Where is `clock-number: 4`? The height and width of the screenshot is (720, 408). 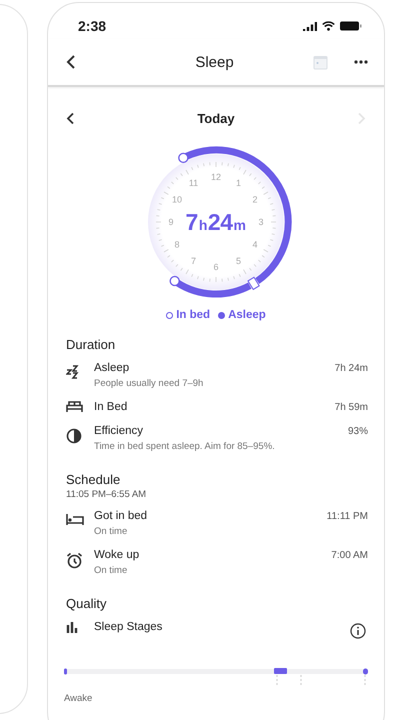 clock-number: 4 is located at coordinates (255, 245).